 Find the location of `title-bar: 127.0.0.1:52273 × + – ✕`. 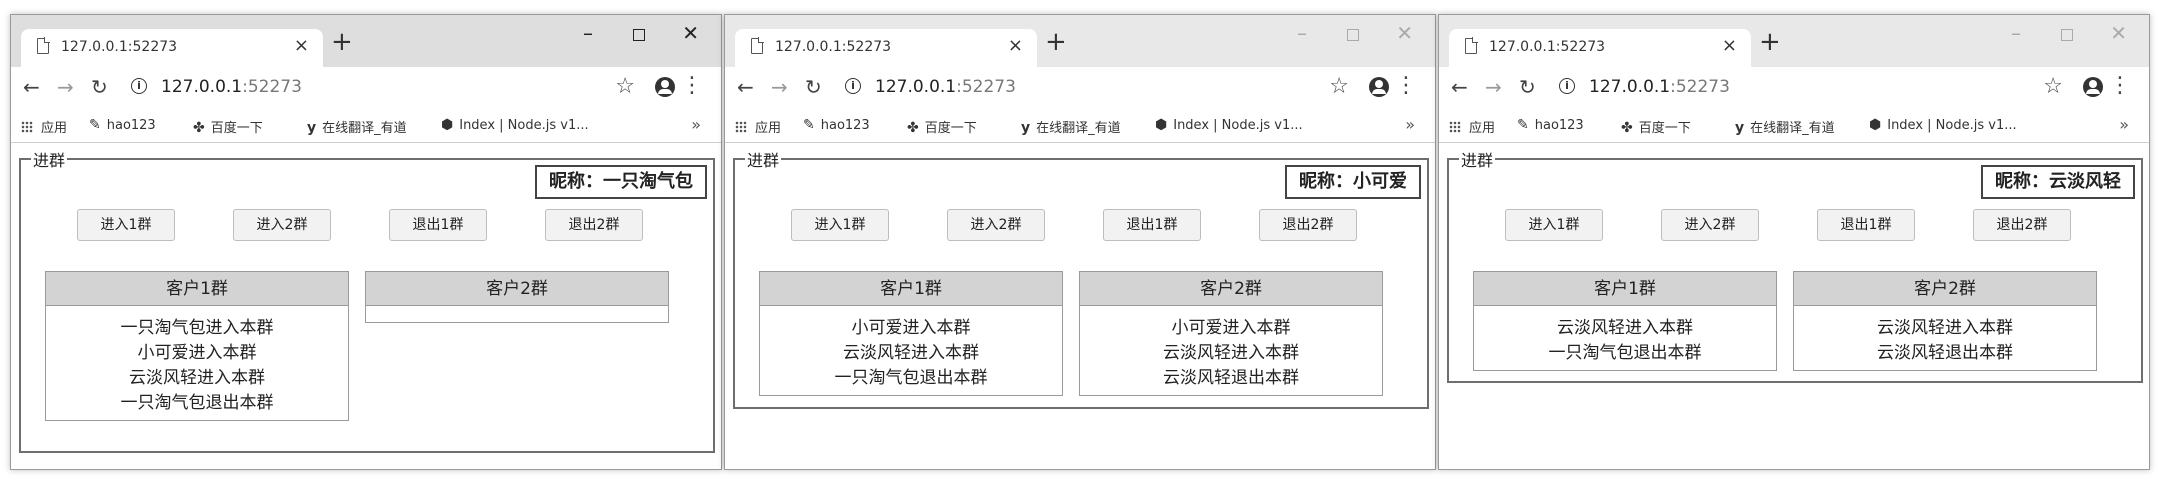

title-bar: 127.0.0.1:52273 × + – ✕ is located at coordinates (1794, 41).